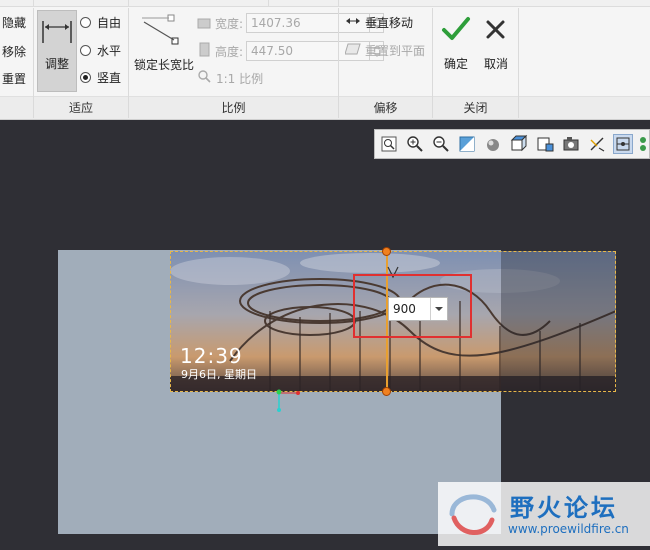  I want to click on ratio-group-label: 比例, so click(233, 108).